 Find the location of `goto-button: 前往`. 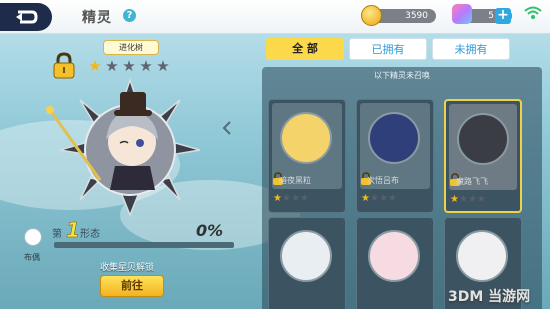

goto-button: 前往 is located at coordinates (132, 286).